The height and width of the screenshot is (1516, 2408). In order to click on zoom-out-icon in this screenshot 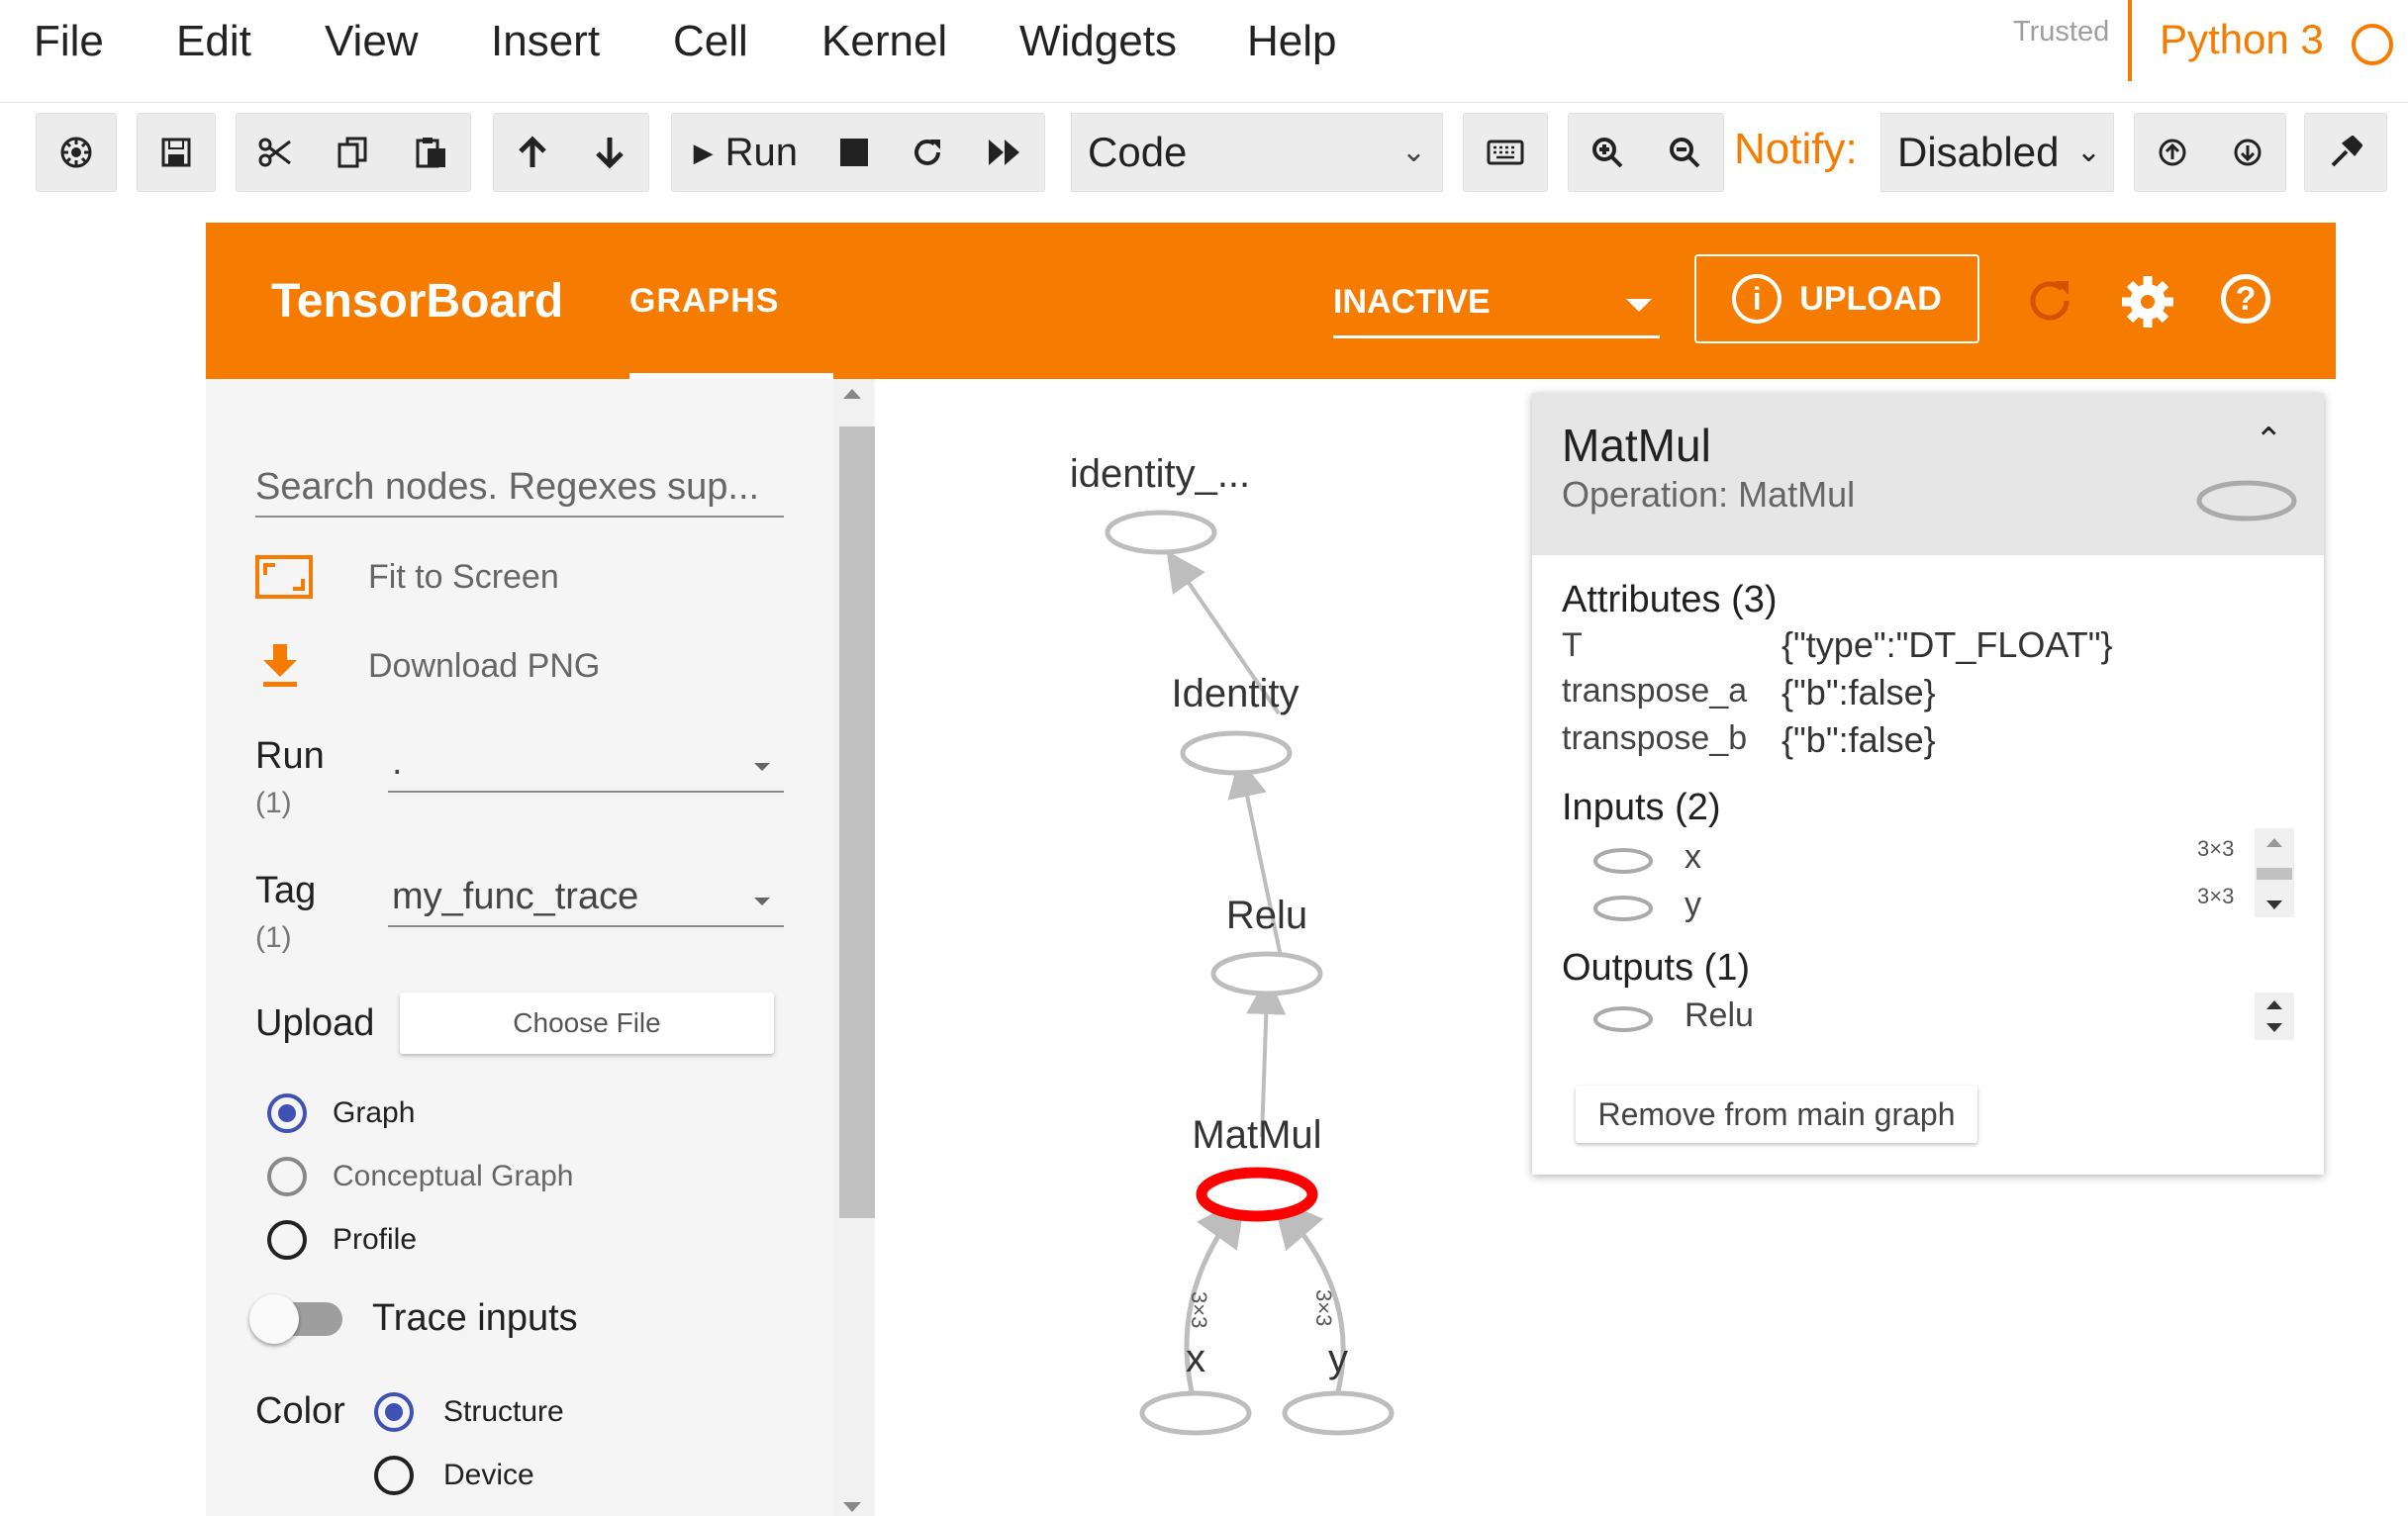, I will do `click(1684, 152)`.